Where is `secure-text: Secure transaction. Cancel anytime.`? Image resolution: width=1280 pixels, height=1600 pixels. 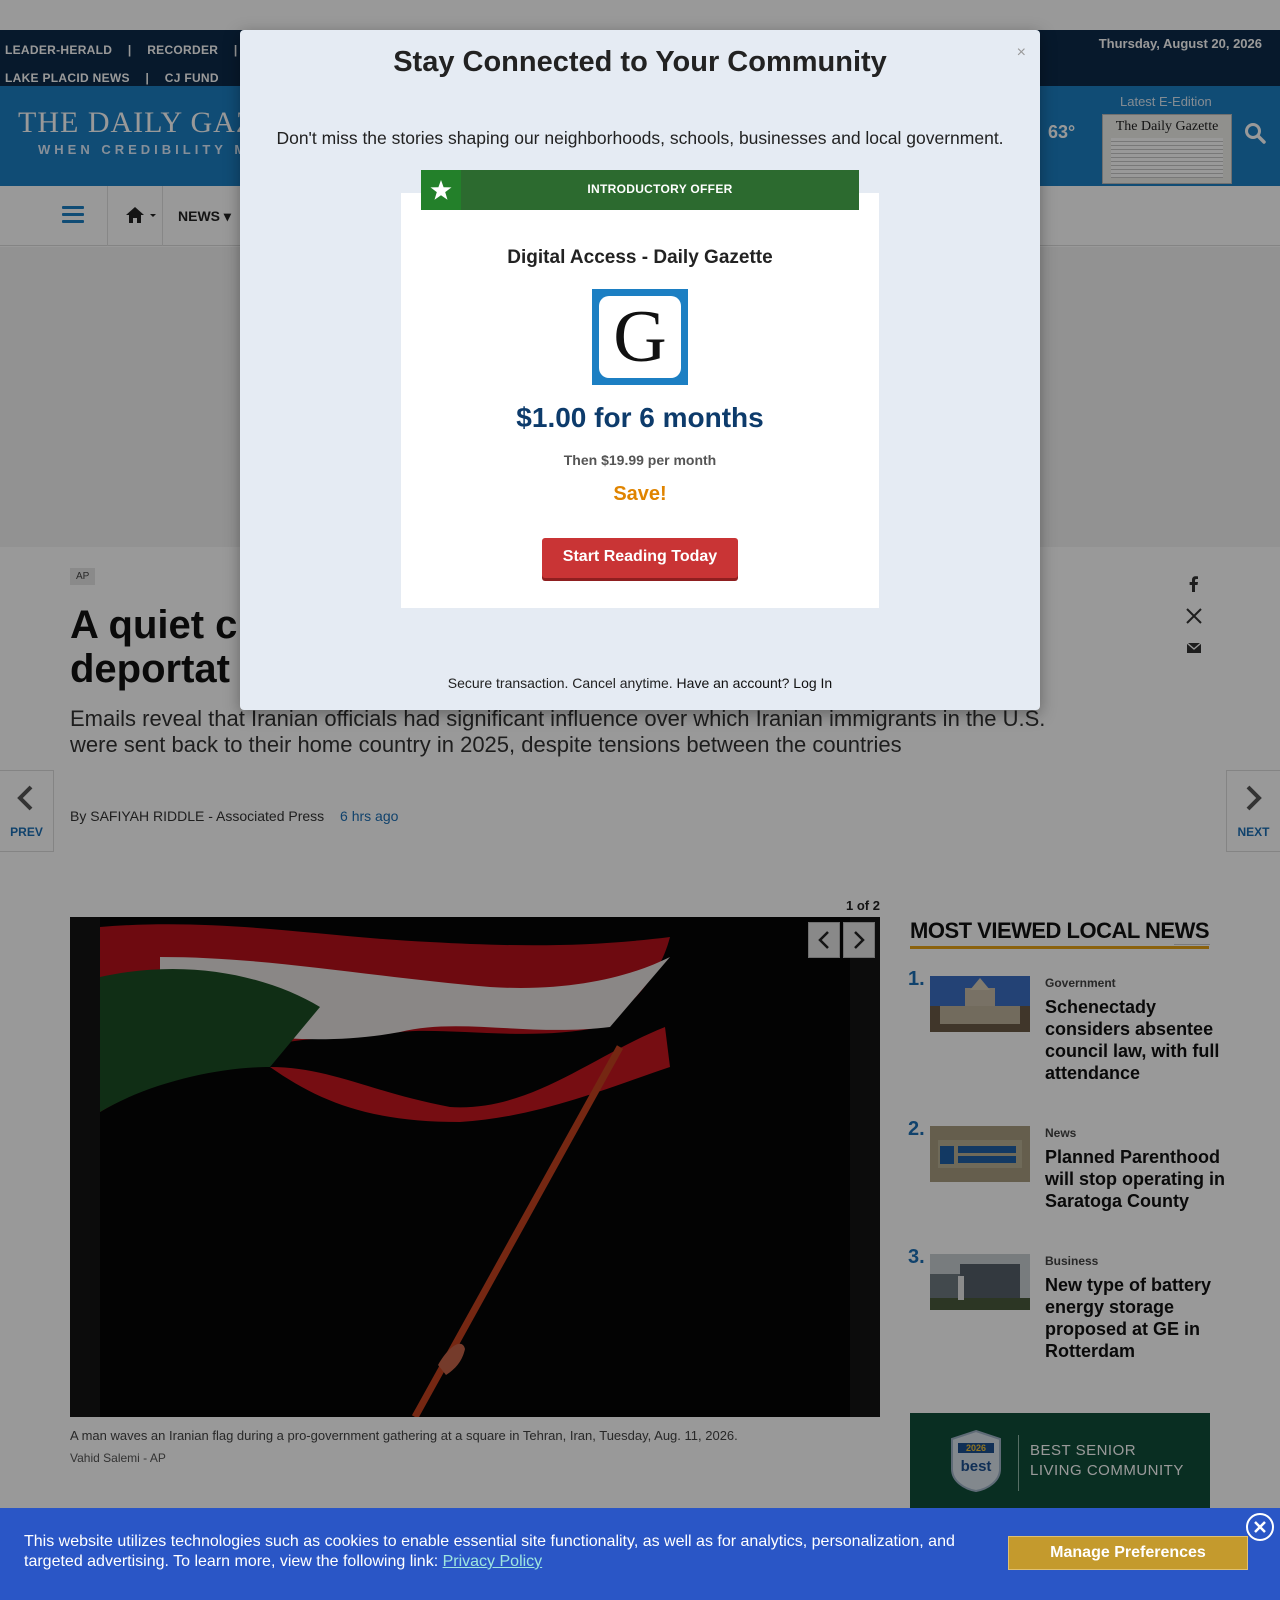 secure-text: Secure transaction. Cancel anytime. is located at coordinates (560, 683).